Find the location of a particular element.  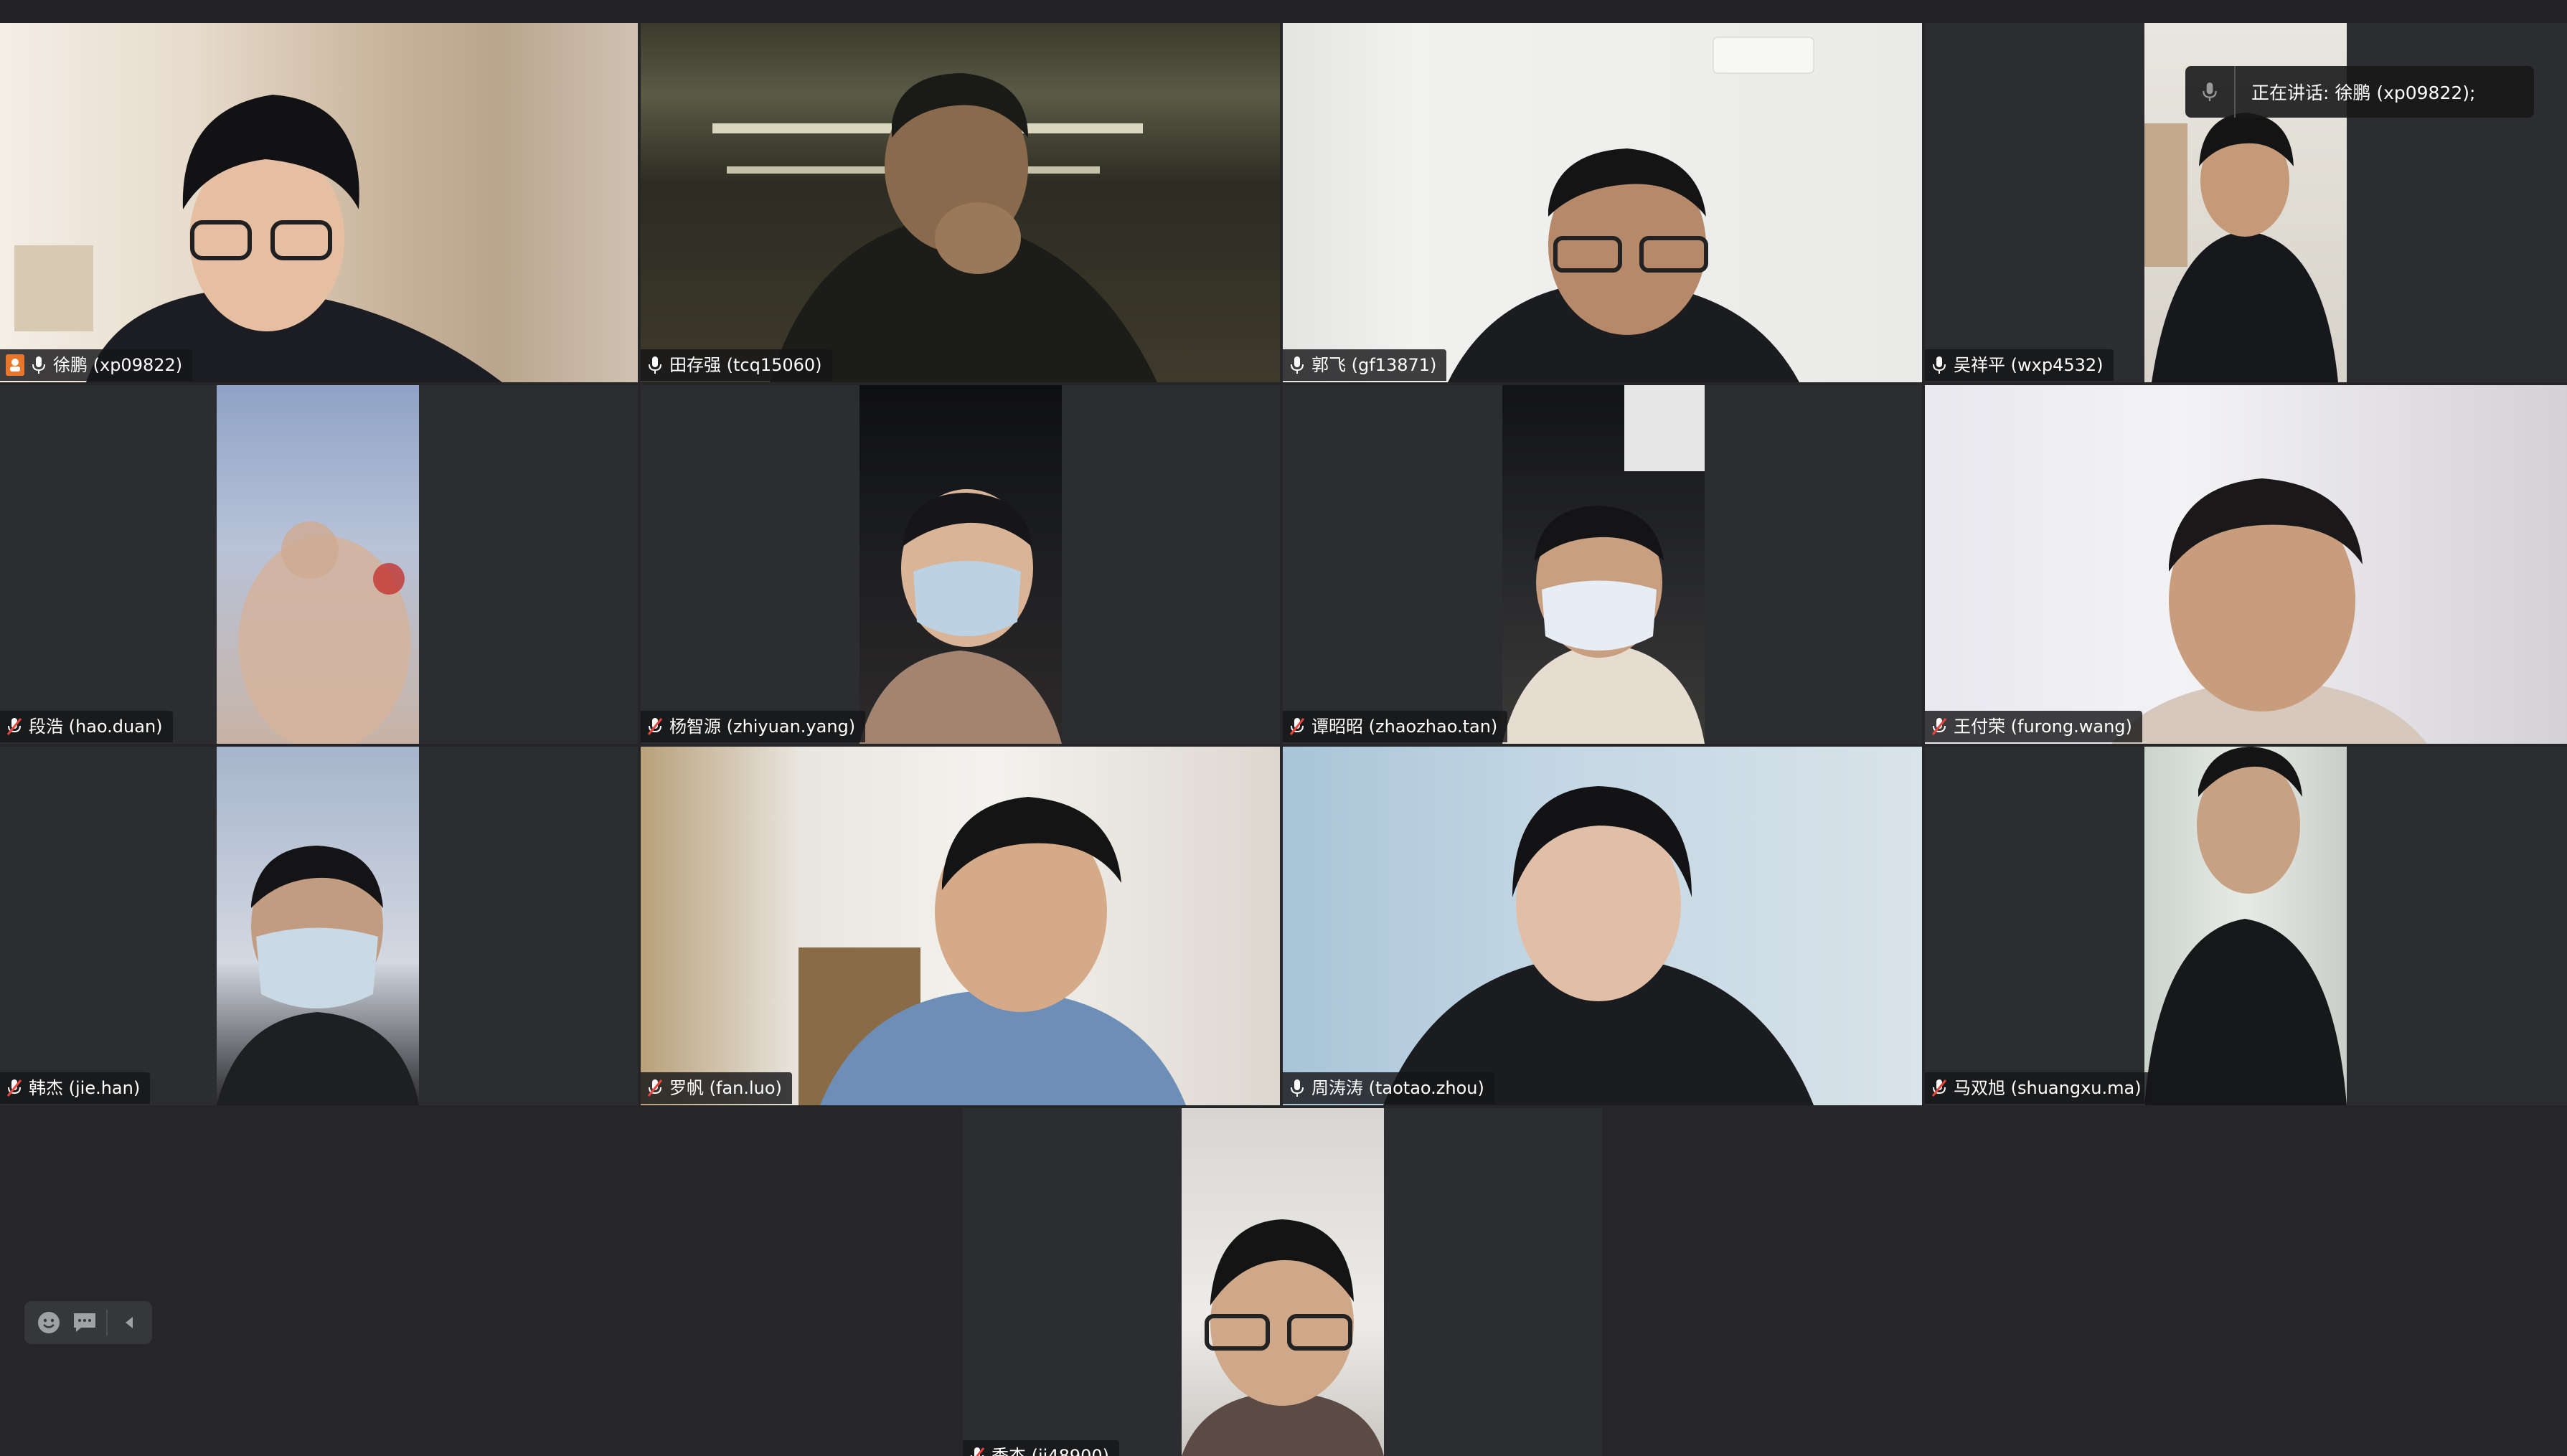

participant-name: 周涛涛 (taotao.zhou) is located at coordinates (1398, 1088).